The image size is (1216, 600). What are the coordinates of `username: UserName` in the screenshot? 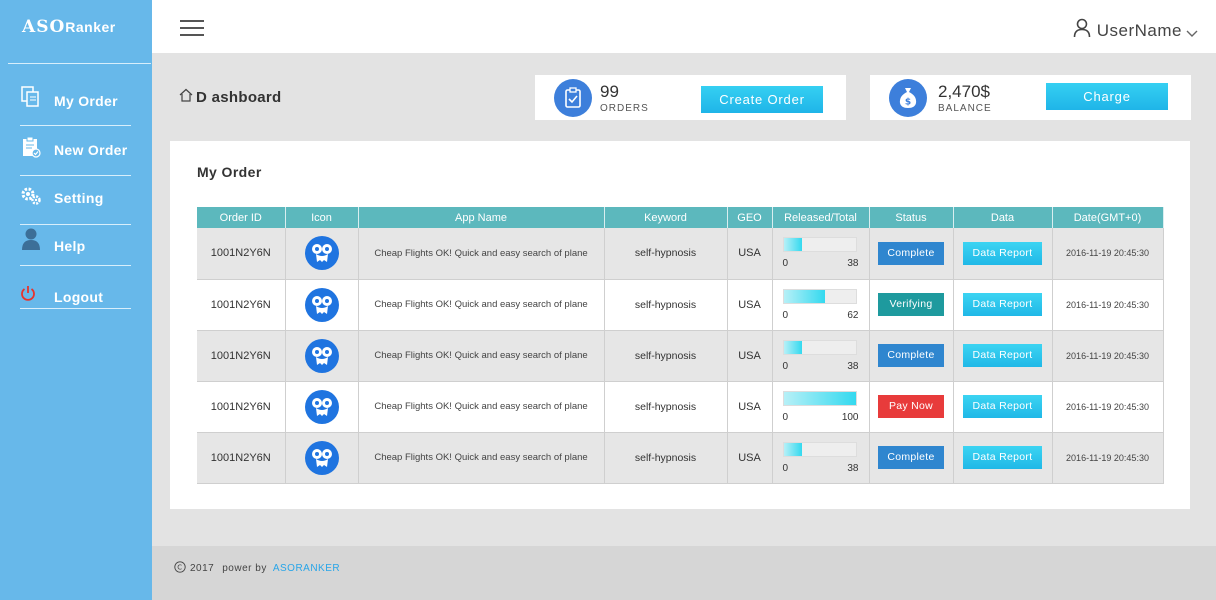 It's located at (1139, 30).